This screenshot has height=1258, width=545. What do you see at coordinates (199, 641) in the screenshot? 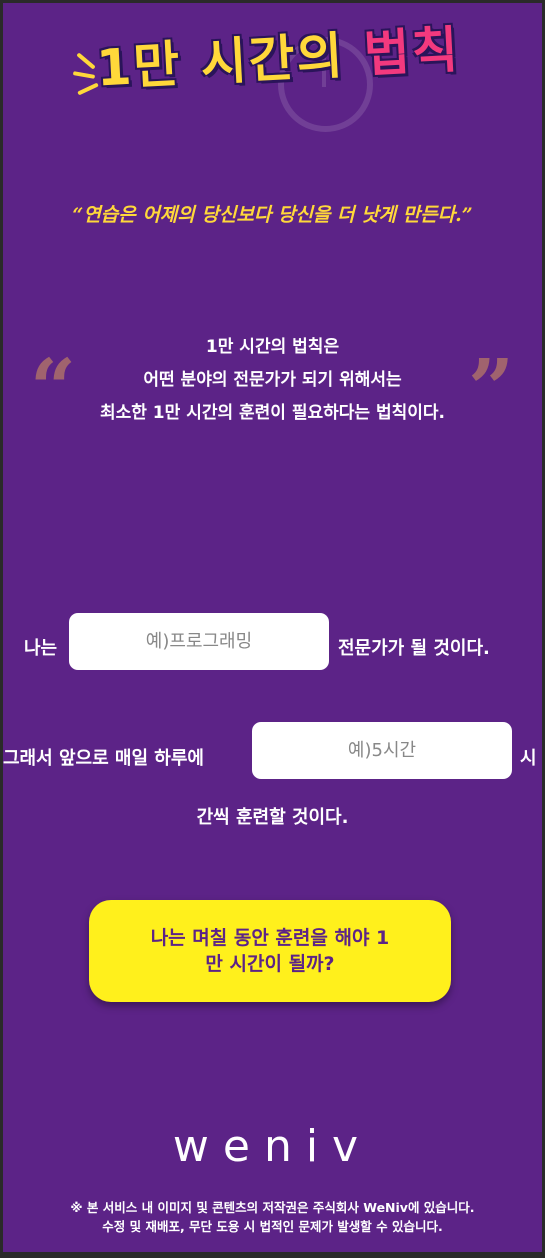
I see `field-input` at bounding box center [199, 641].